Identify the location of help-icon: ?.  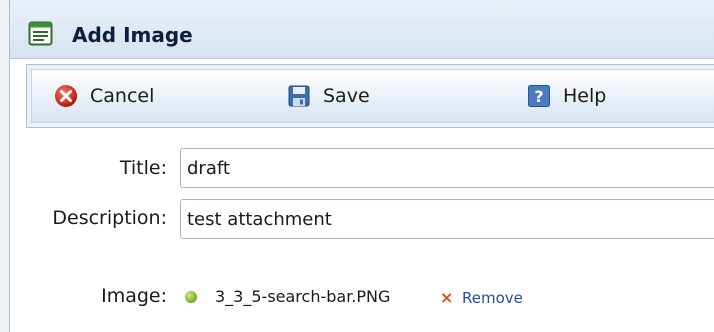
(539, 96).